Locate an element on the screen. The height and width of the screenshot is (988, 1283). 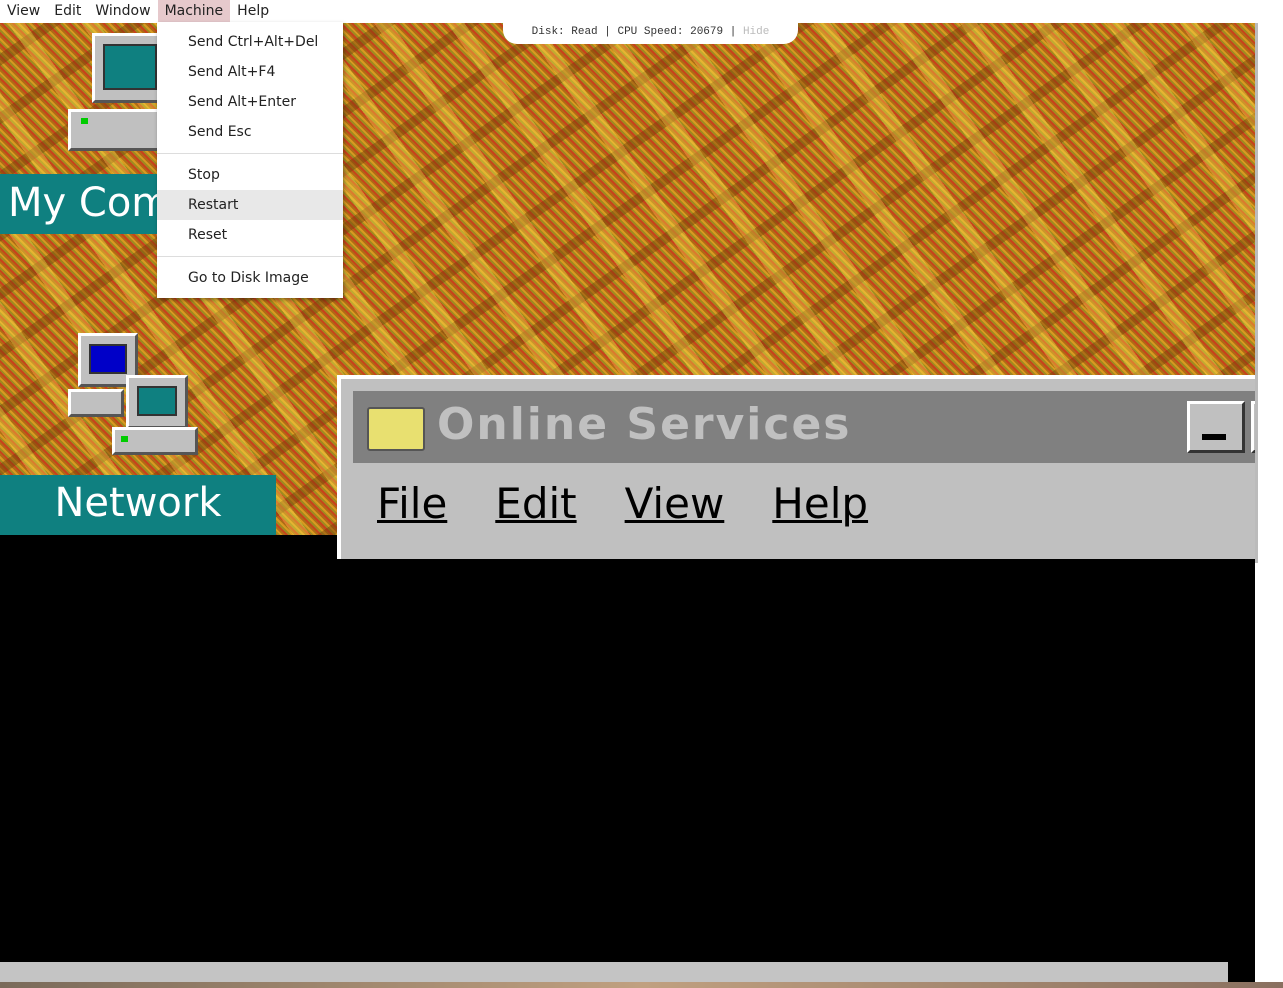
menu-view: View is located at coordinates (23, 11).